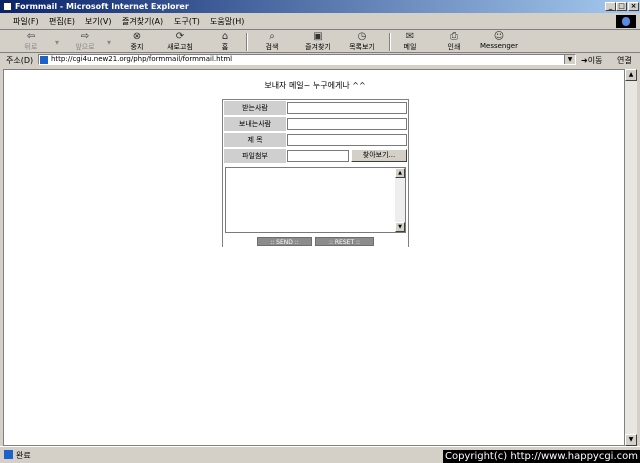  What do you see at coordinates (320, 21) in the screenshot?
I see `menu-bar: 파일(F) 편집(E) 보기(V) 즐겨찾기(A) 도구(T) 도움말(H)` at bounding box center [320, 21].